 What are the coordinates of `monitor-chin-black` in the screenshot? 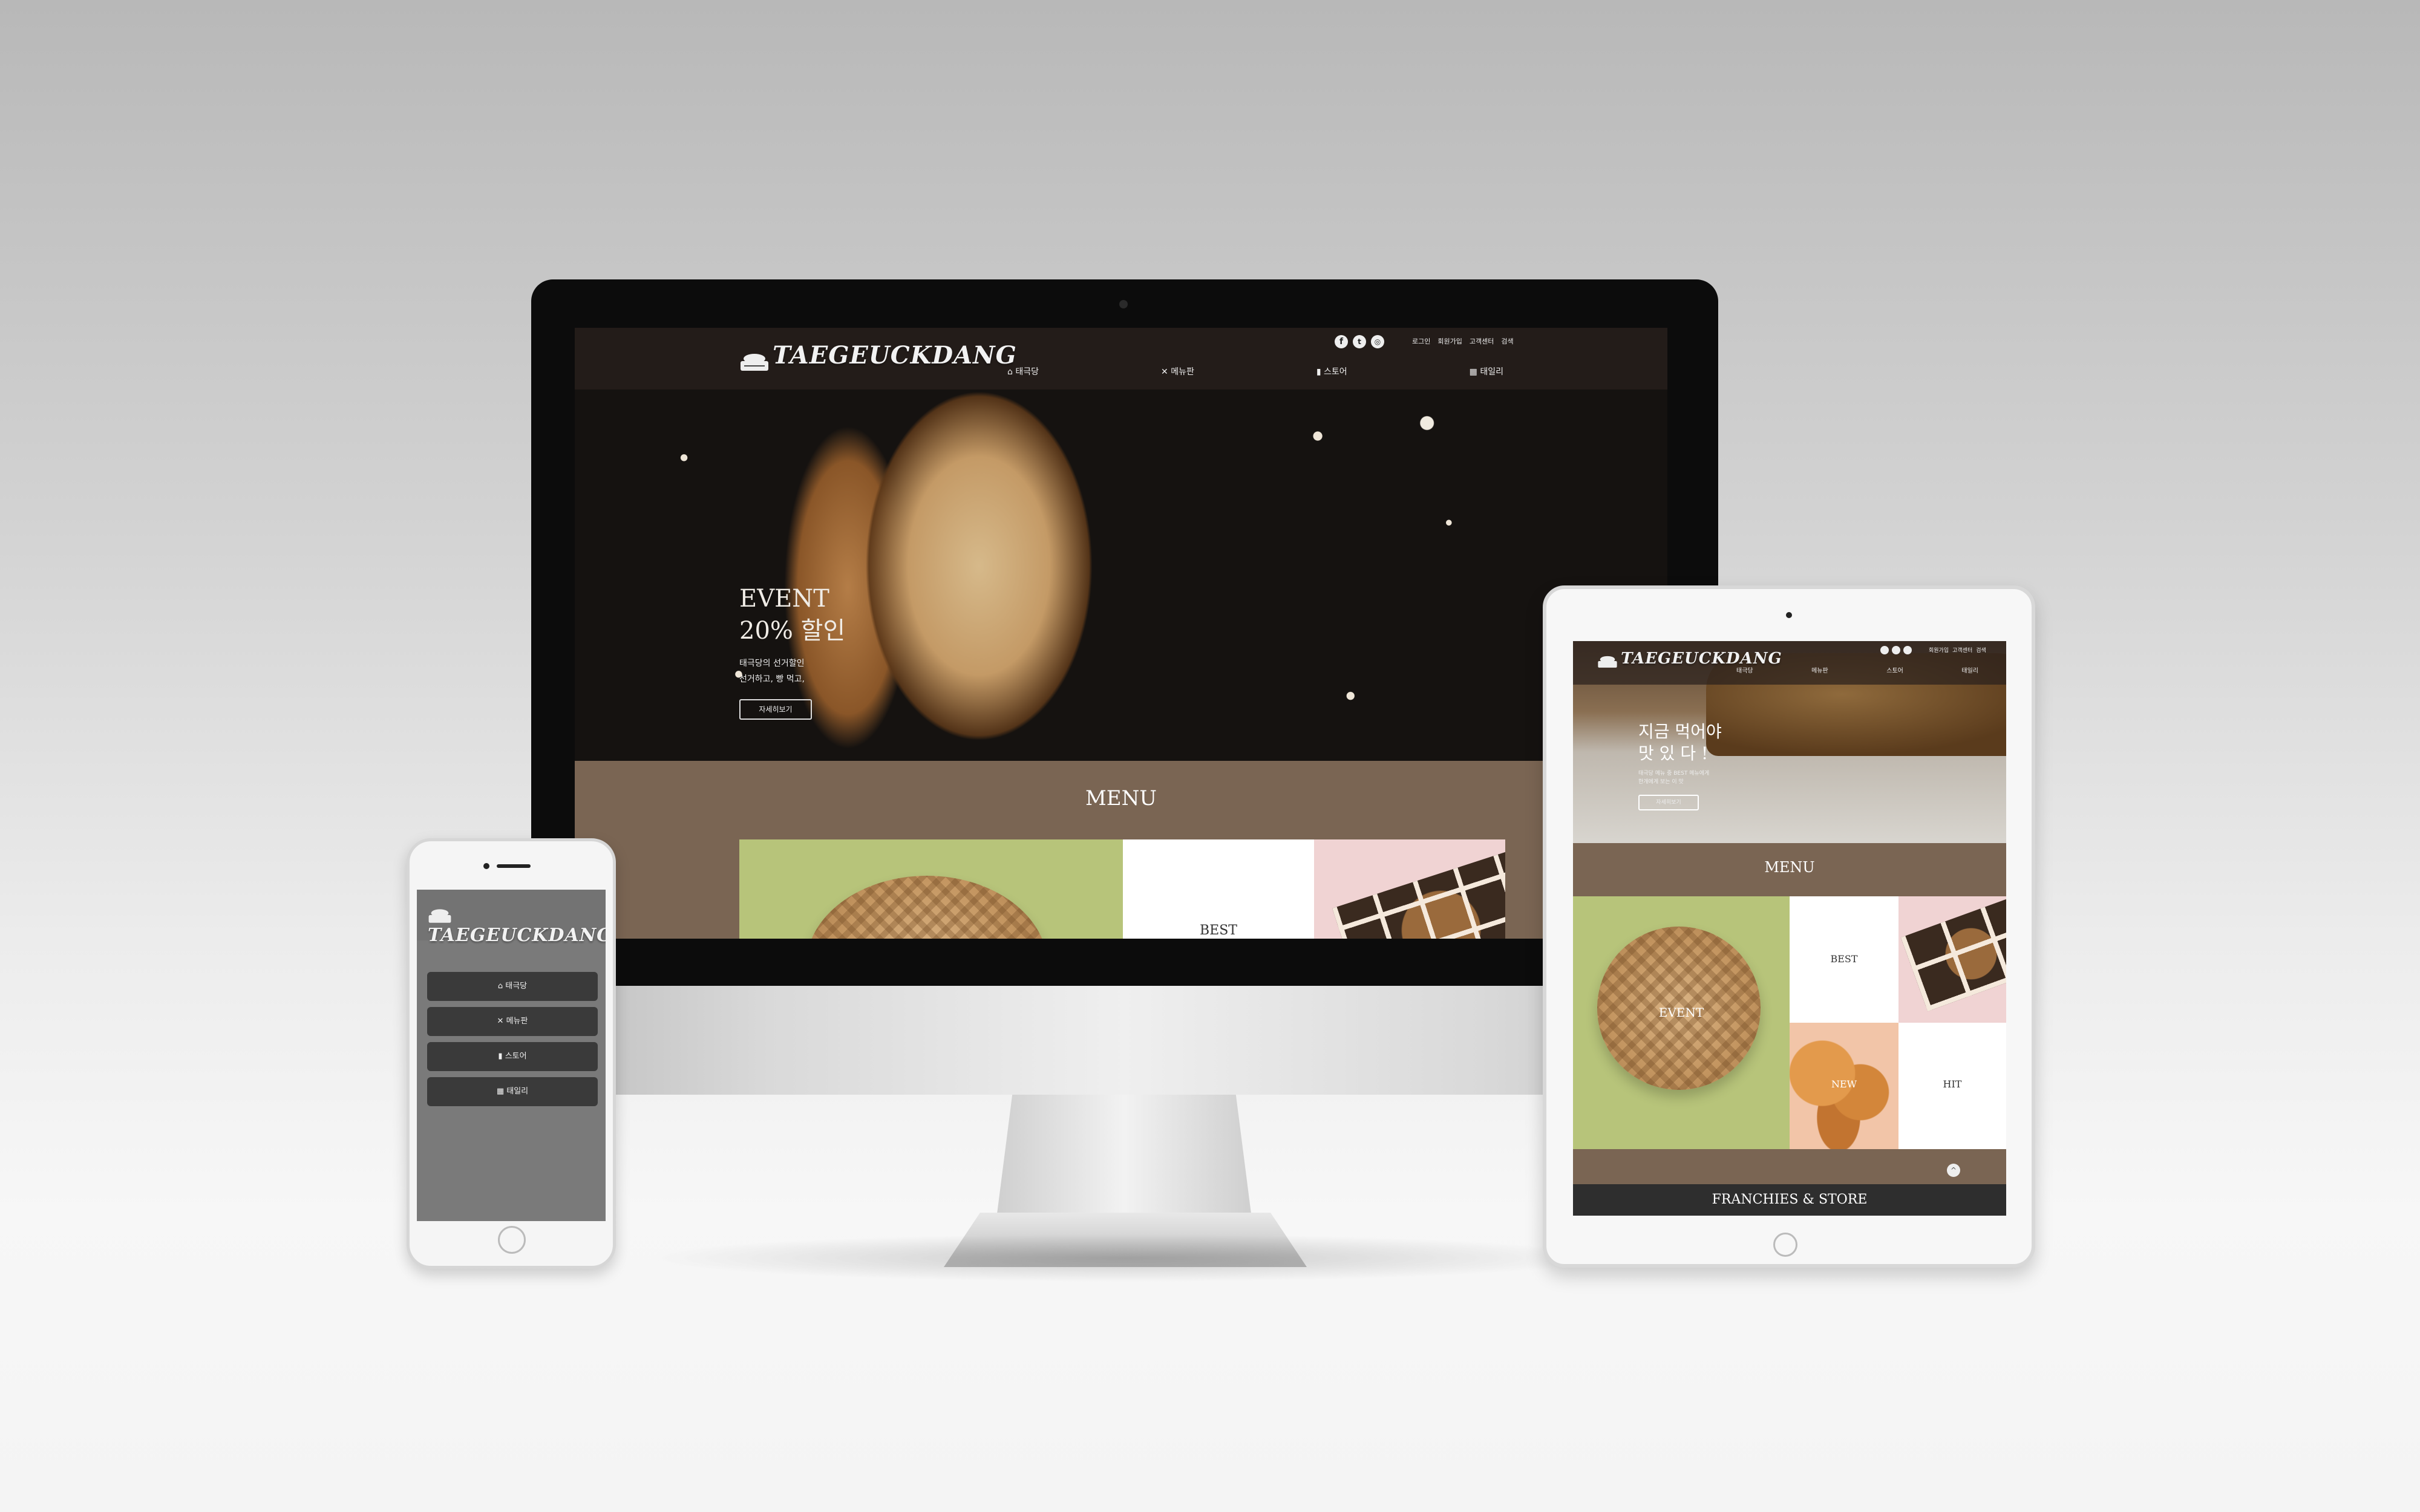 It's located at (1124, 962).